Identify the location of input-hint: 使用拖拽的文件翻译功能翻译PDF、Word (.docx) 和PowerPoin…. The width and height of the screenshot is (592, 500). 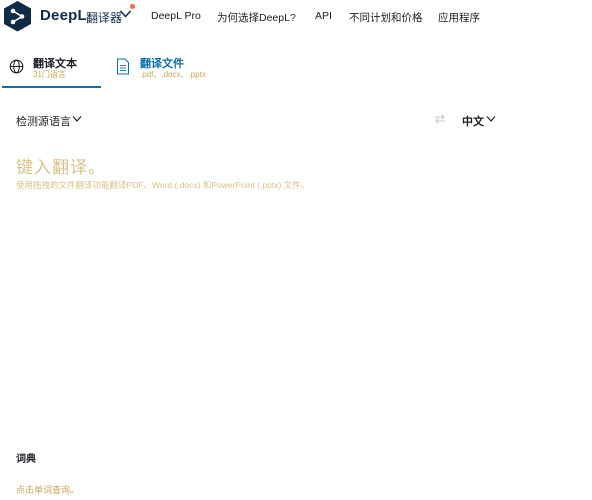
(163, 185).